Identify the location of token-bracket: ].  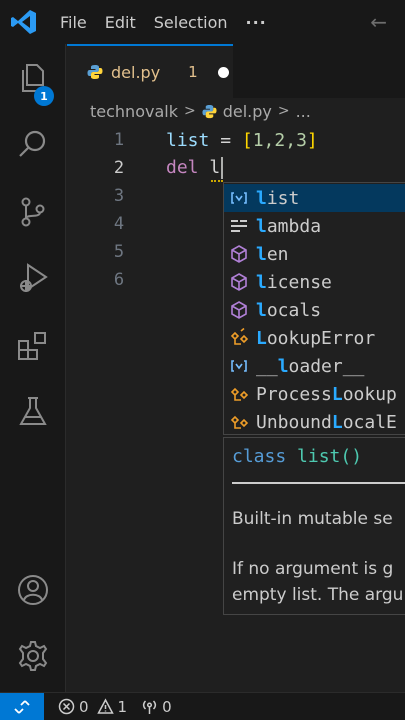
(312, 140).